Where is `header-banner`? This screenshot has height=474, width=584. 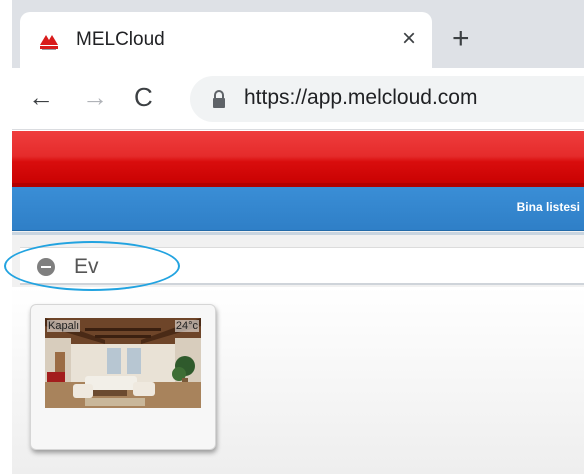
header-banner is located at coordinates (298, 159).